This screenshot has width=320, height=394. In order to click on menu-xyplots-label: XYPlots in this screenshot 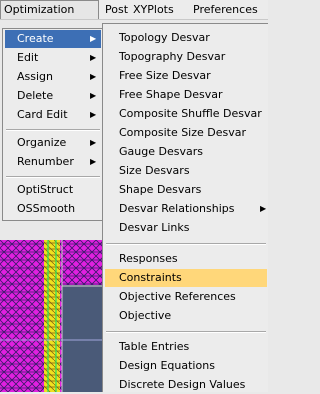, I will do `click(153, 9)`.